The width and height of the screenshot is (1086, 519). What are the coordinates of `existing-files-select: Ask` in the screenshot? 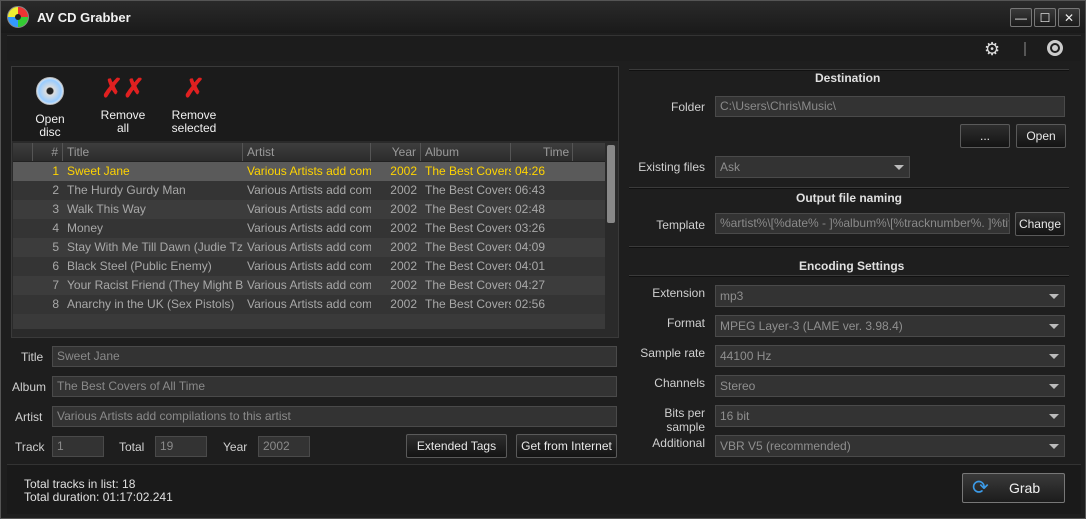 It's located at (812, 167).